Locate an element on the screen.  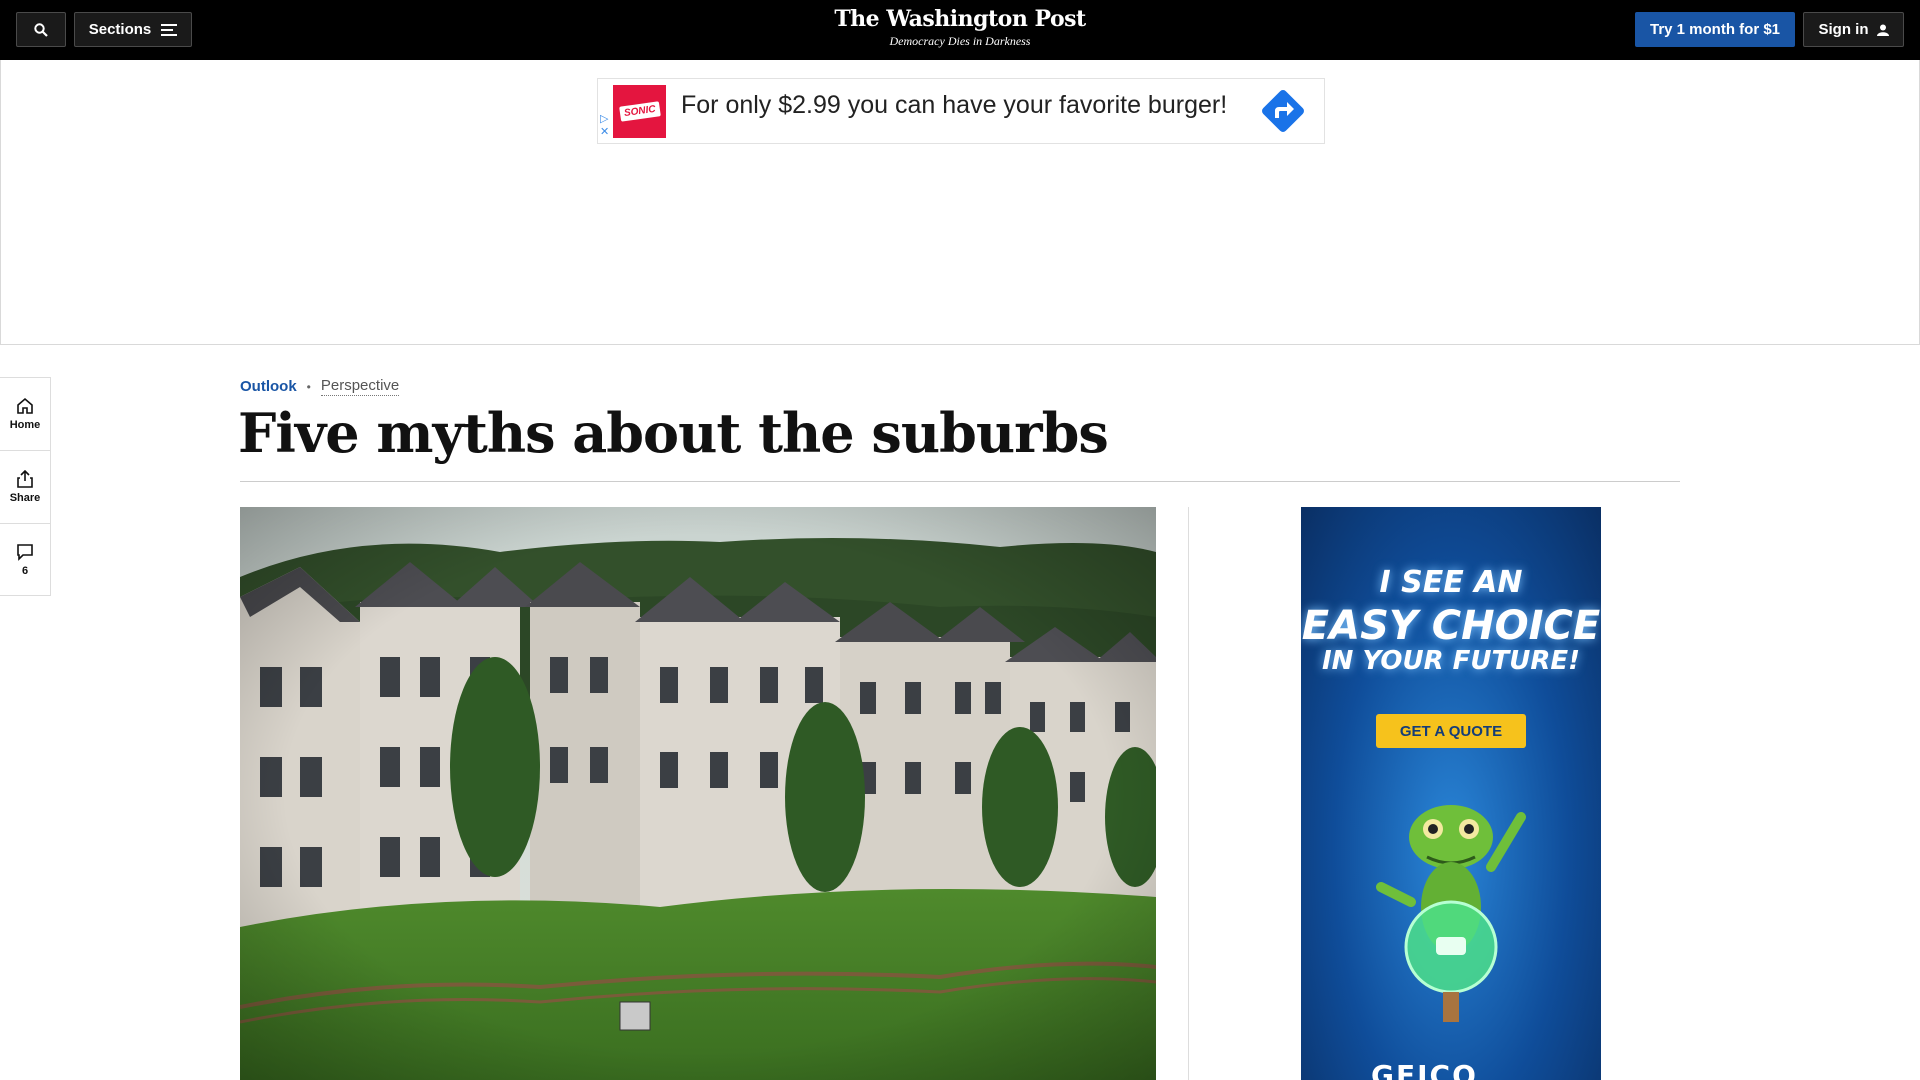
article-kicker: Outlook • Perspective is located at coordinates (320, 386).